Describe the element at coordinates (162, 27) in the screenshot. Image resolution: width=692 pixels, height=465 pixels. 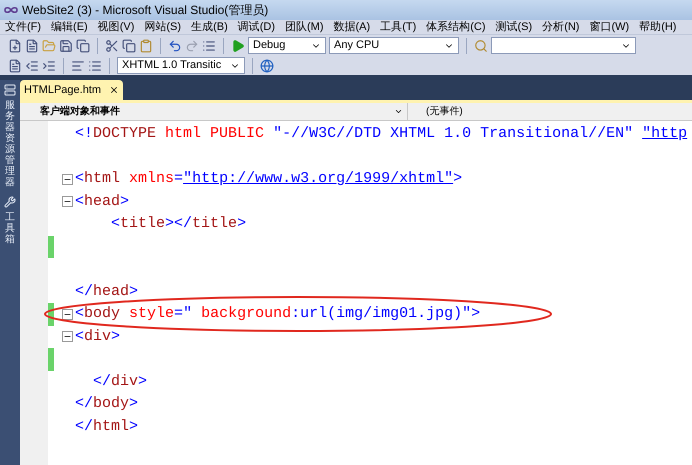
I see `menu-item: 网站(S)` at that location.